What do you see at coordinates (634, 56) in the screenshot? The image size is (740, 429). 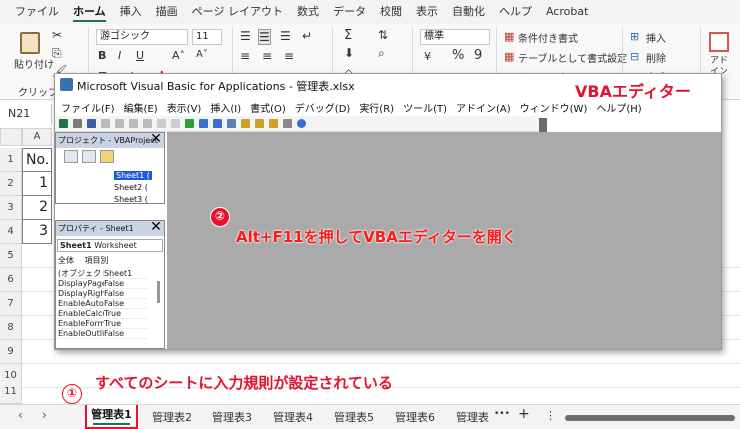 I see `delete-cells-icon: ⊟` at bounding box center [634, 56].